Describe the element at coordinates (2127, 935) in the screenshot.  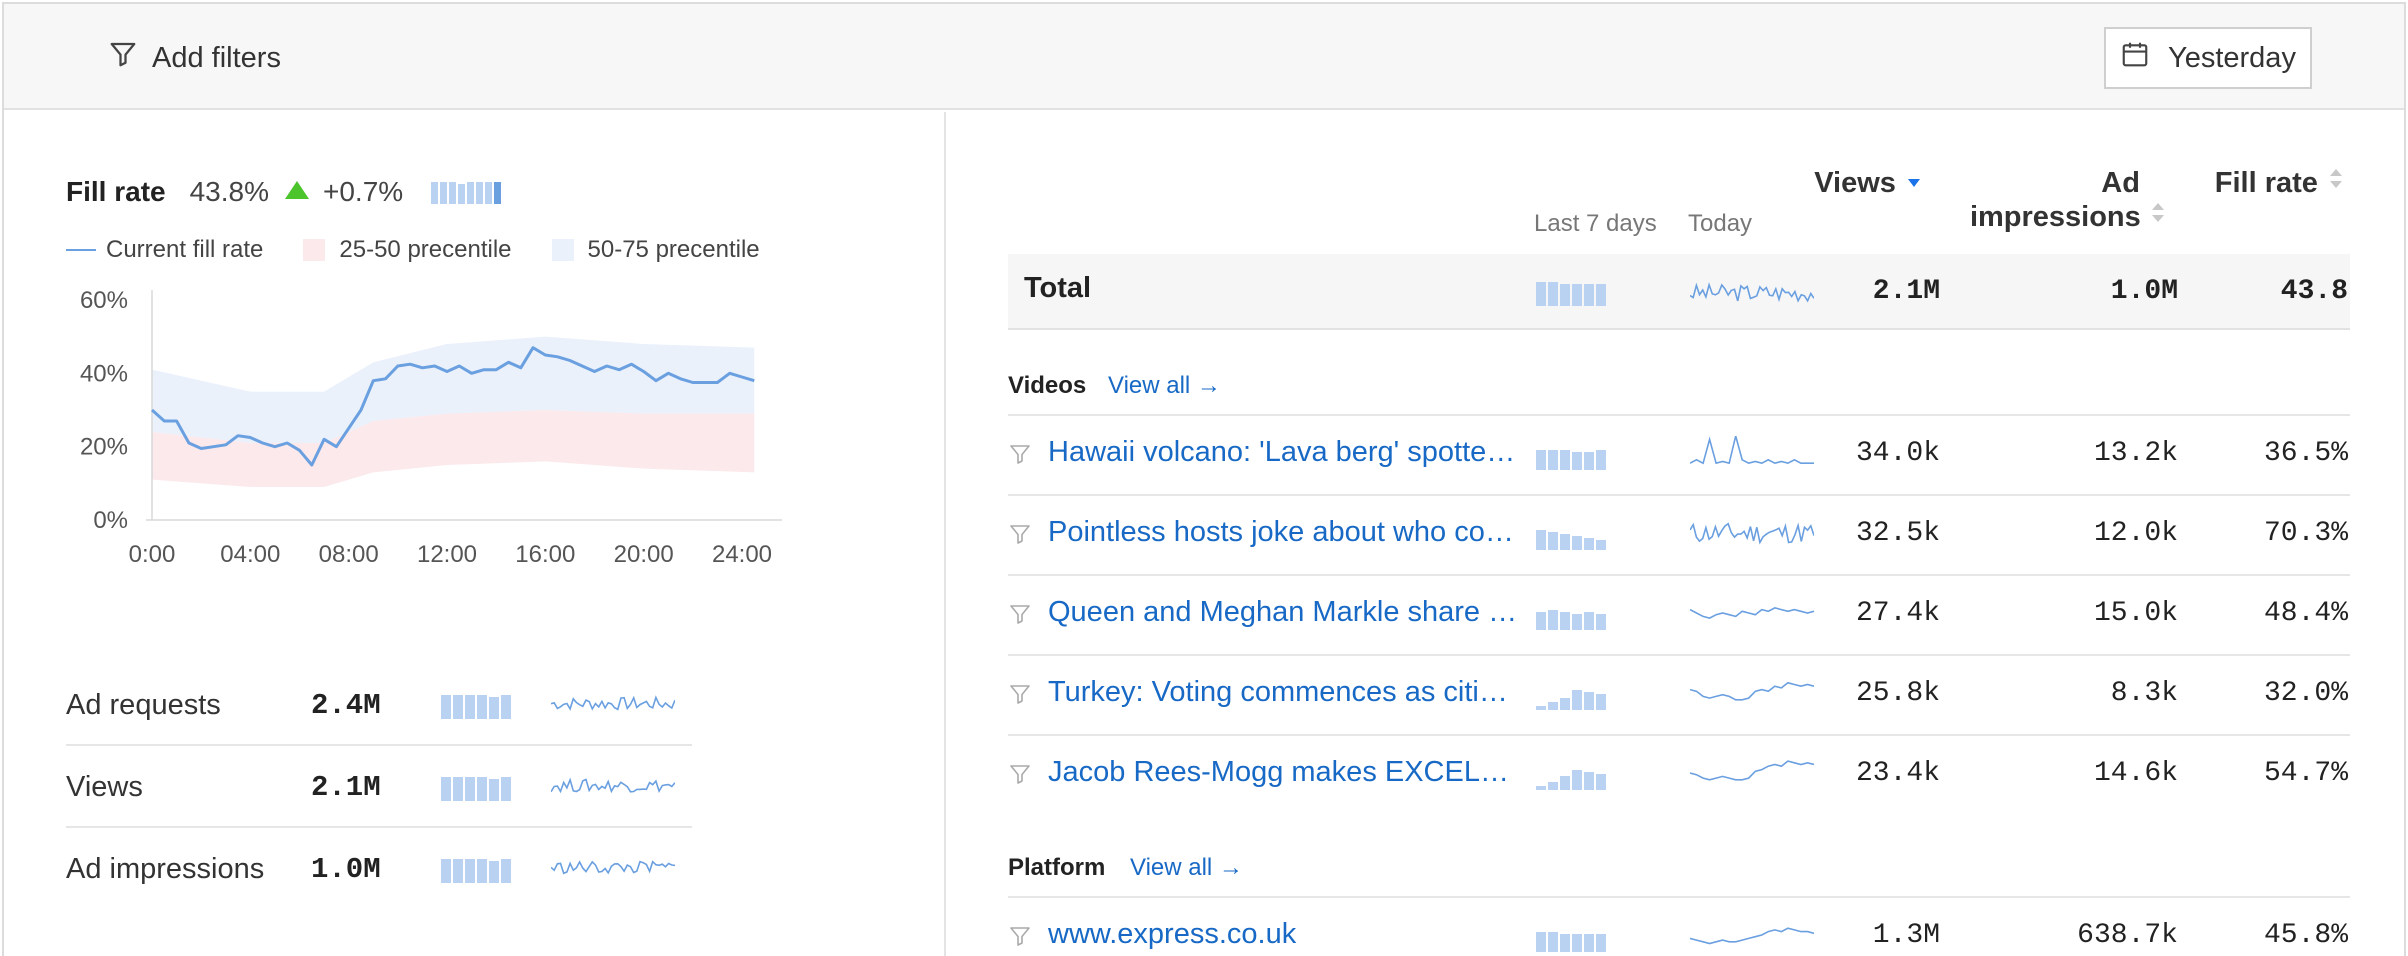
I see `row-ad-impressions: 638.7k` at that location.